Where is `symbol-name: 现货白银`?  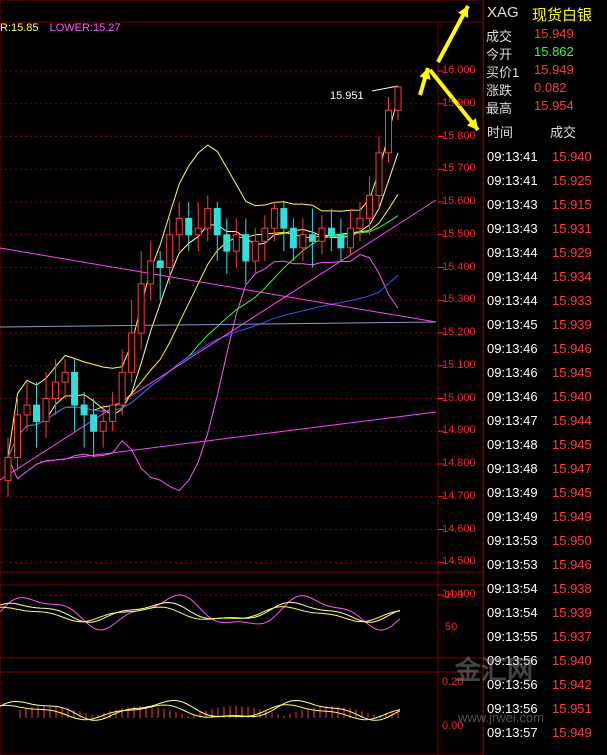 symbol-name: 现货白银 is located at coordinates (562, 15).